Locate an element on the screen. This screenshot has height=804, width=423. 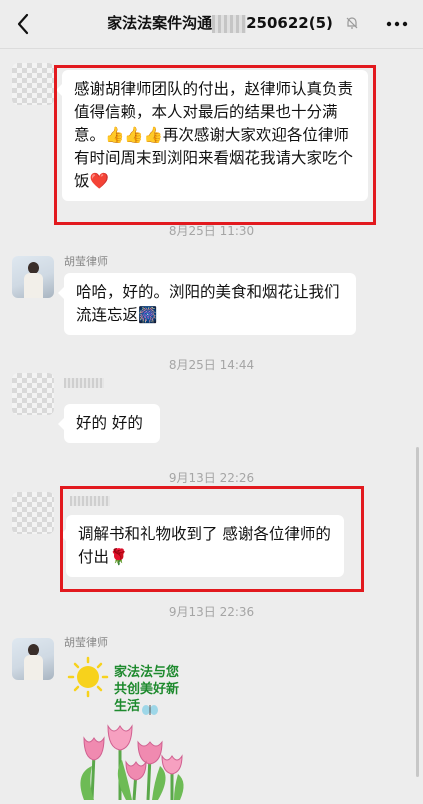
scrollbar is located at coordinates (417, 612).